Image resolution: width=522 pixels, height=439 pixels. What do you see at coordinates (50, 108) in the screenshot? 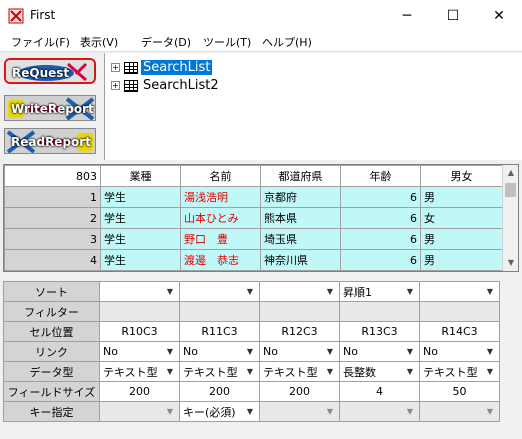
I see `write-report-button: WriteReport` at bounding box center [50, 108].